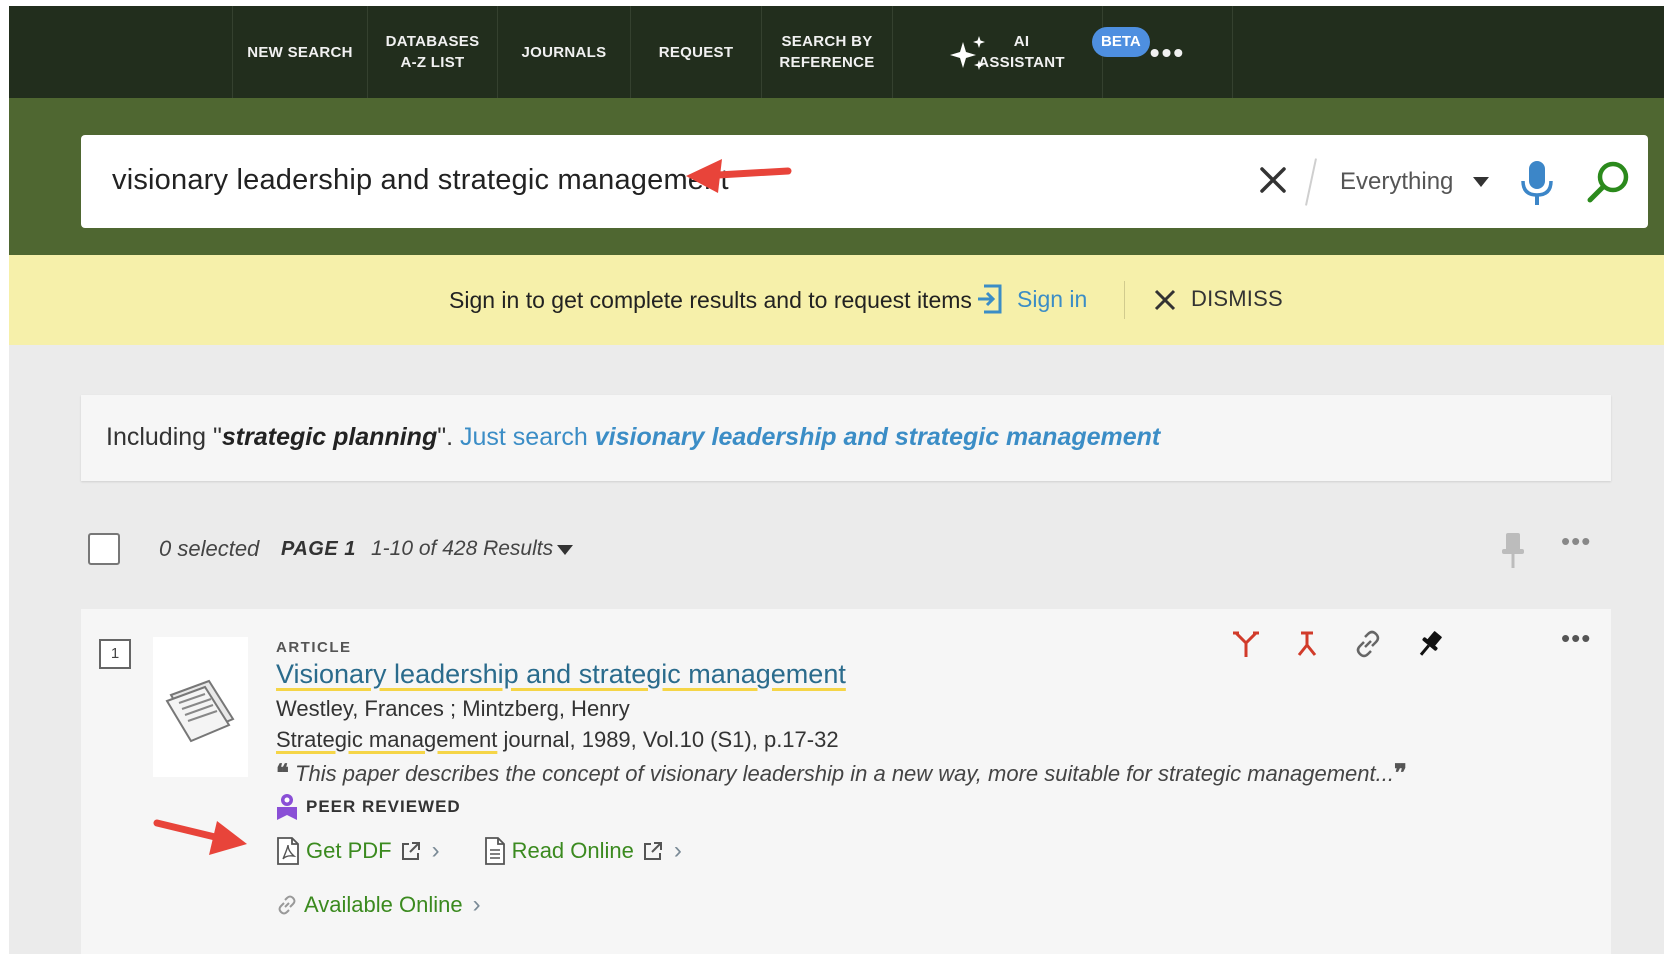 This screenshot has width=1664, height=954. Describe the element at coordinates (462, 549) in the screenshot. I see `results-range: 1-10 of 428 Results` at that location.